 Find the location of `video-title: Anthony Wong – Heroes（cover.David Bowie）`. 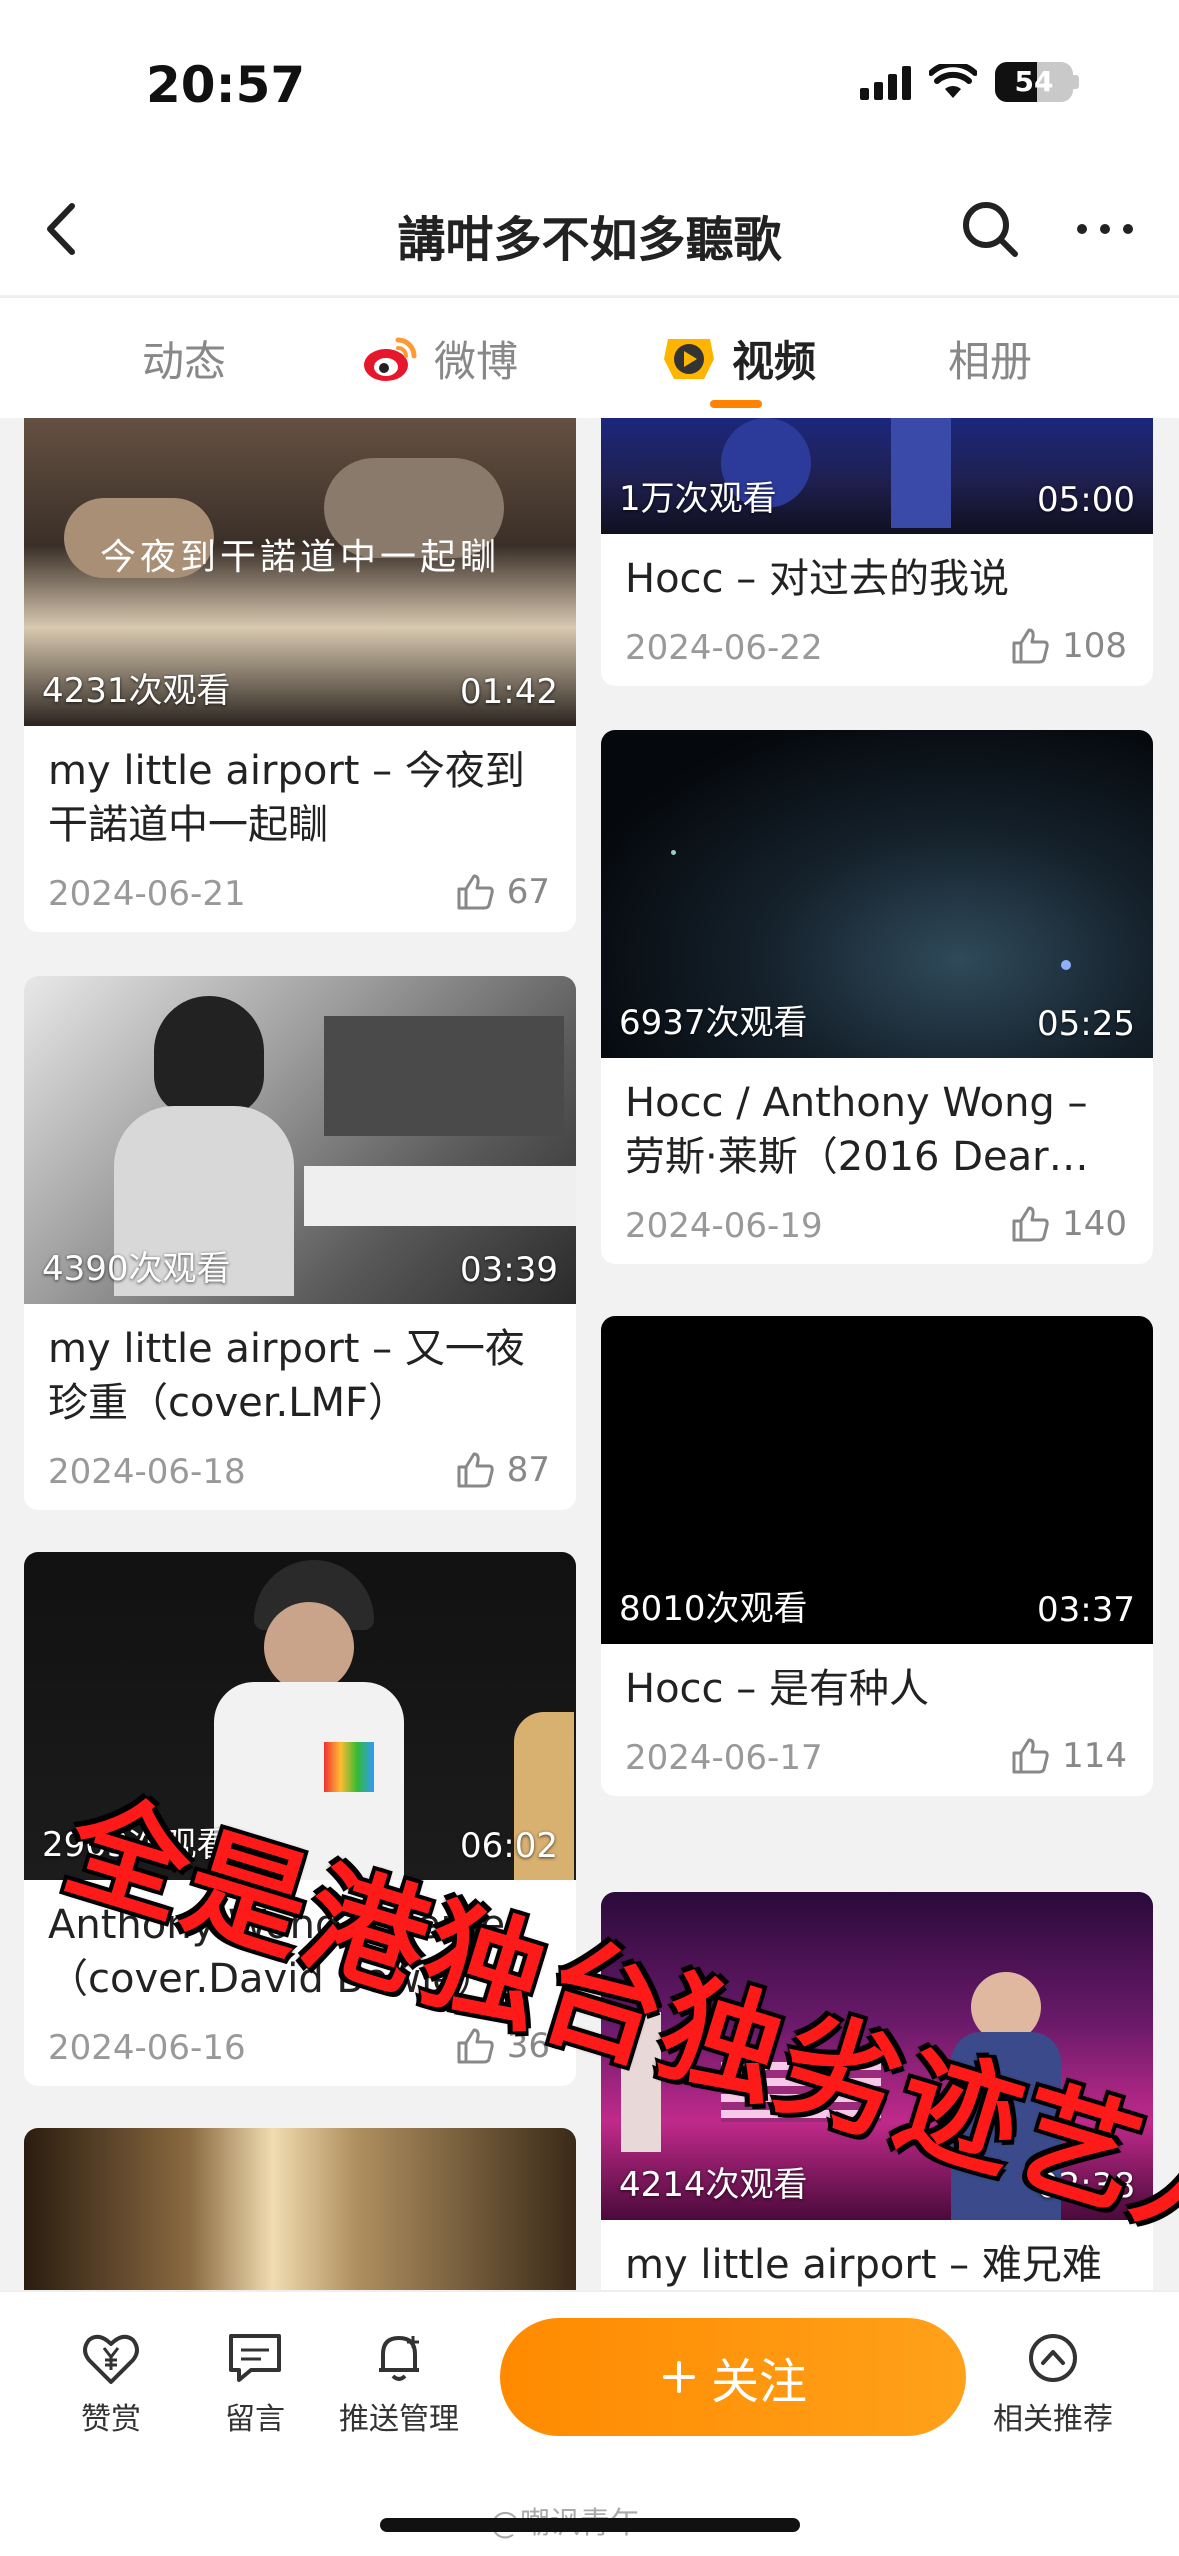

video-title: Anthony Wong – Heroes（cover.David Bowie） is located at coordinates (300, 1943).